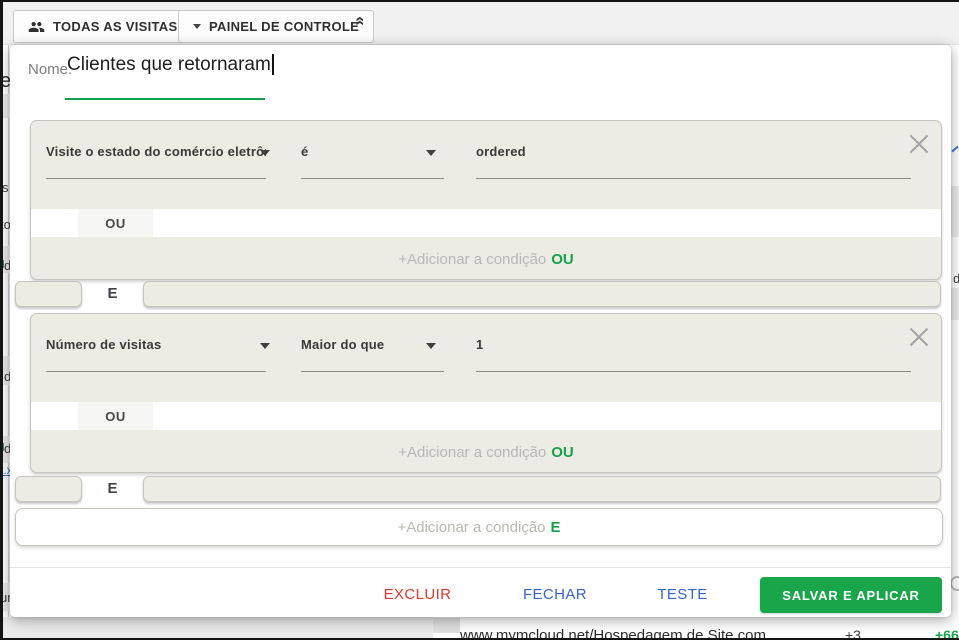 The height and width of the screenshot is (640, 959). I want to click on control-panel-button: PAINEL DE CONTROLE, so click(276, 26).